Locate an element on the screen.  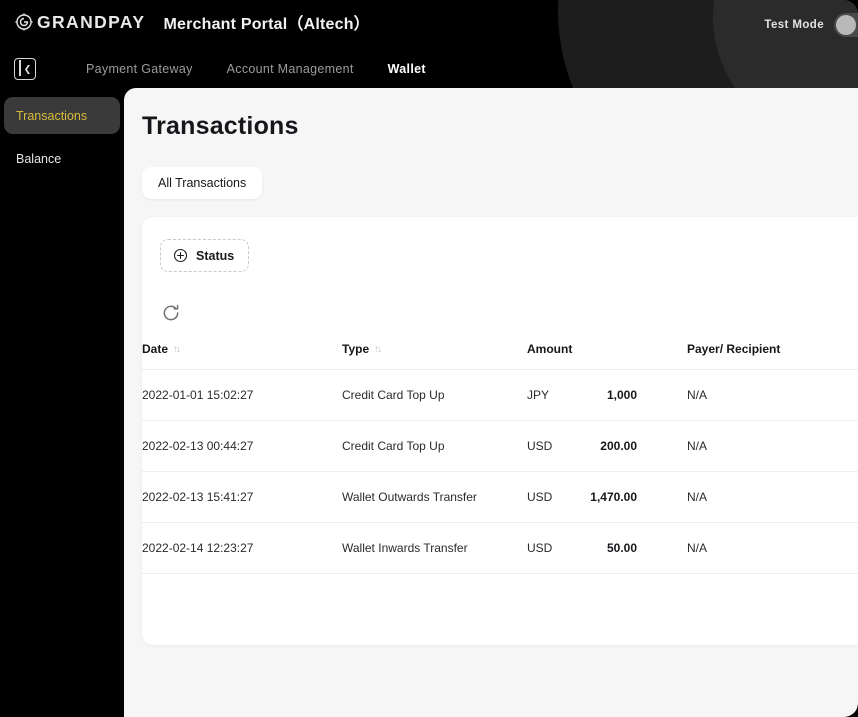
table-head: Date ↑↓ Type ↑↓ Amount Payer/ Recipient is located at coordinates (500, 356).